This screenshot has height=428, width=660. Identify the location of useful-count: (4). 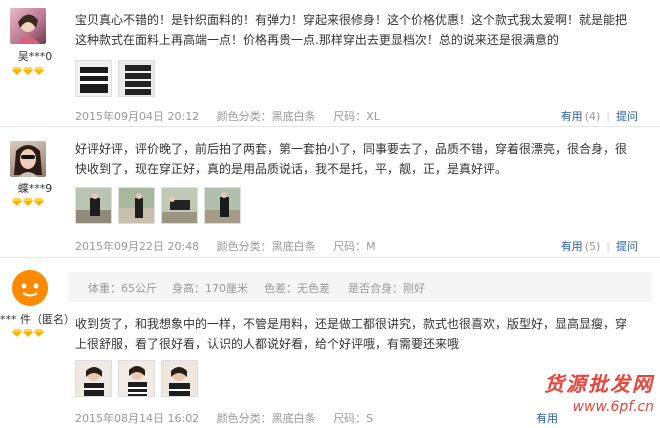
(592, 116).